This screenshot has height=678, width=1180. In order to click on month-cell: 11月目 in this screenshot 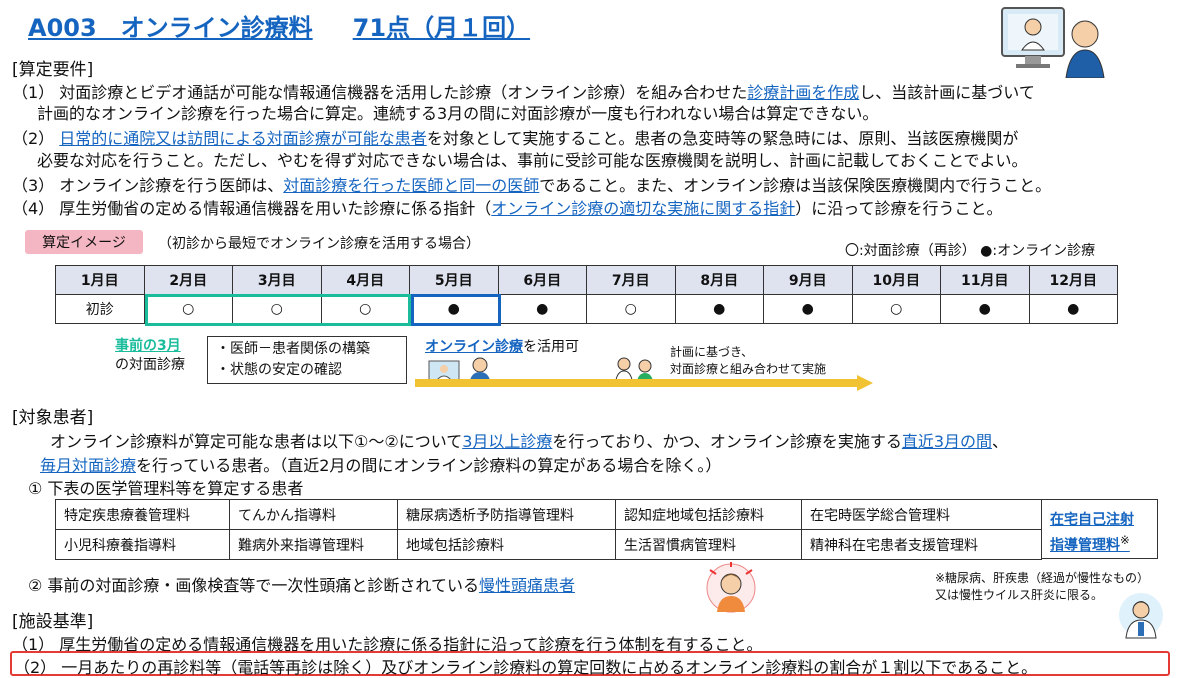, I will do `click(985, 280)`.